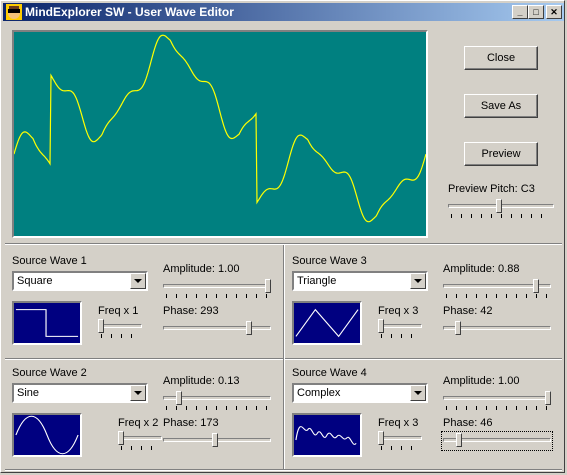 The image size is (567, 475). Describe the element at coordinates (49, 261) in the screenshot. I see `source-wave-title: Source Wave 1` at that location.